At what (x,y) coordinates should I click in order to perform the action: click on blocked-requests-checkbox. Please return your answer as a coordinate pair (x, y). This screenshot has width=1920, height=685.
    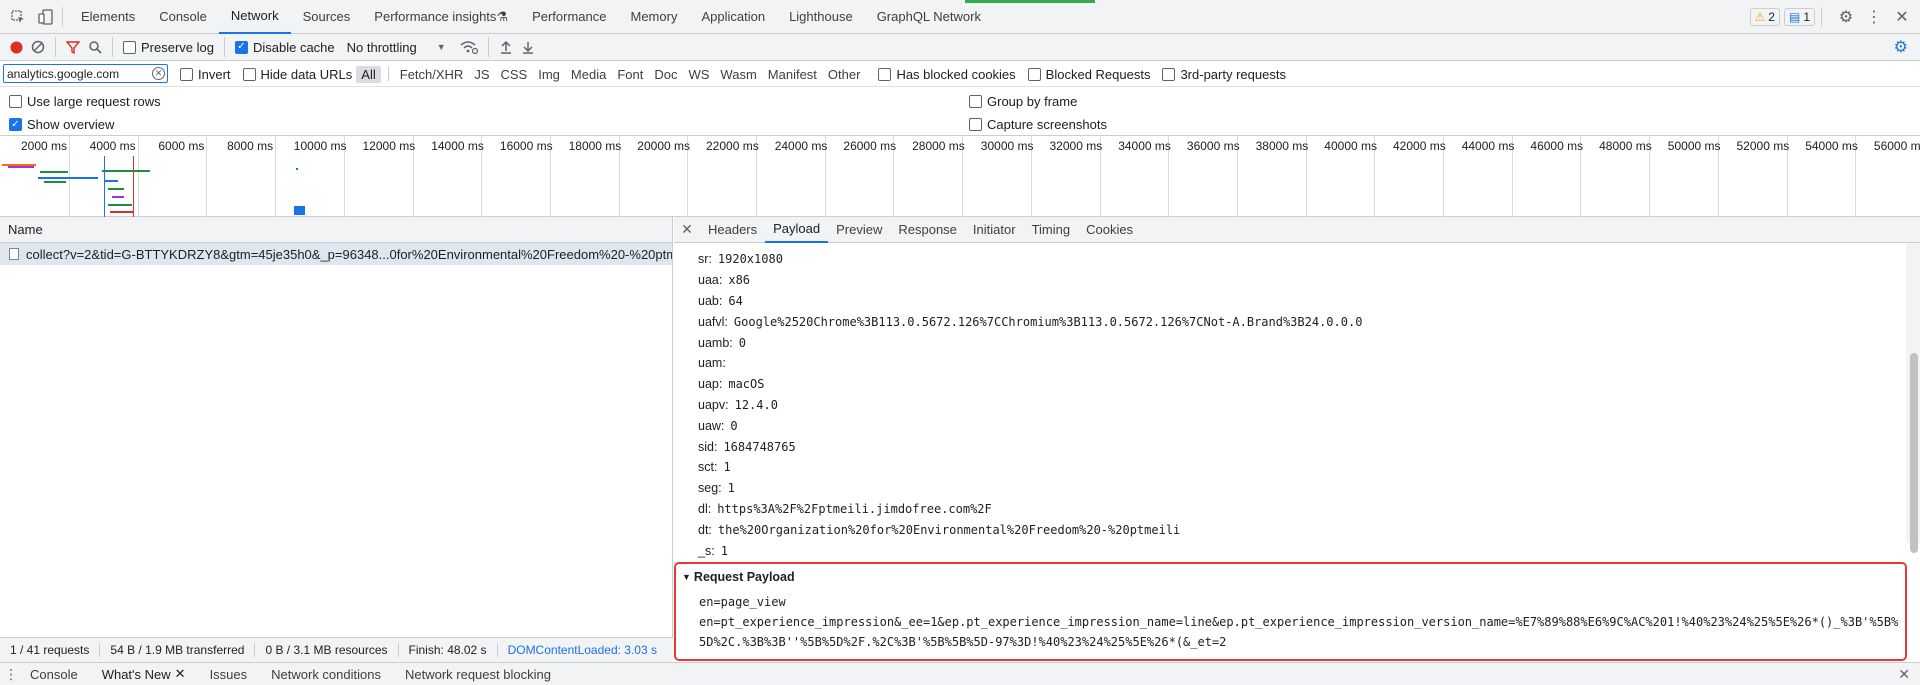
    Looking at the image, I should click on (1034, 74).